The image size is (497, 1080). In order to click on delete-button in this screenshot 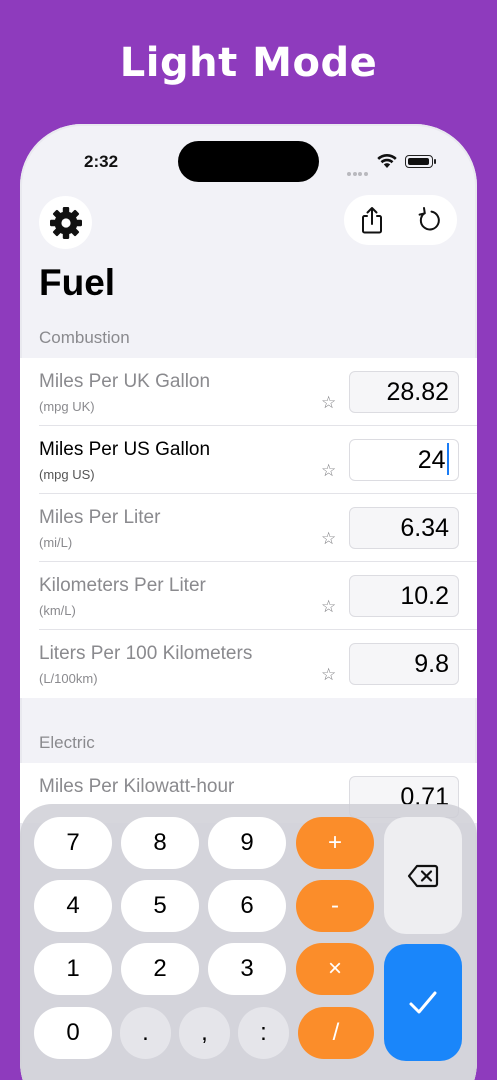, I will do `click(423, 875)`.